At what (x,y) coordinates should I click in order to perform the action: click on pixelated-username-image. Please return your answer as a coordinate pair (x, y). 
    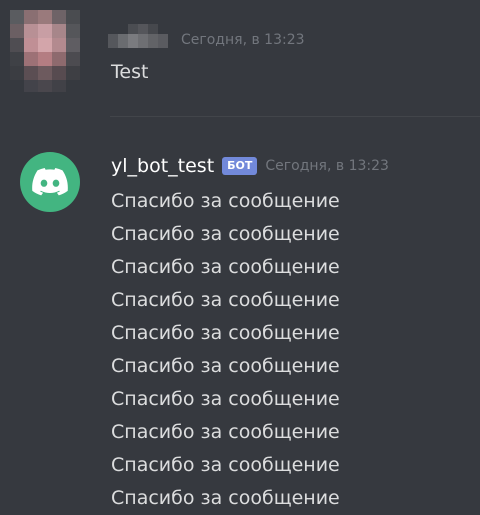
    Looking at the image, I should click on (140, 37).